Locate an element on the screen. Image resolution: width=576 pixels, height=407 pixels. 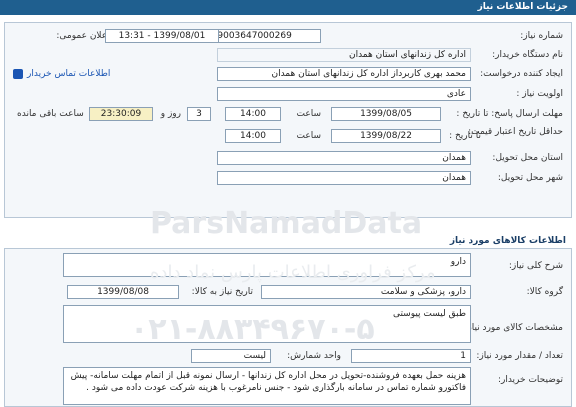
price-date-field: 1399/08/22 is located at coordinates (386, 136).